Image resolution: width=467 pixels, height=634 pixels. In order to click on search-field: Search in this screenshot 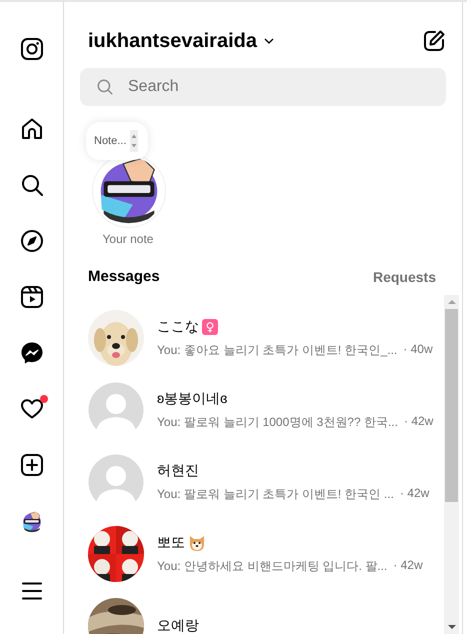, I will do `click(263, 87)`.